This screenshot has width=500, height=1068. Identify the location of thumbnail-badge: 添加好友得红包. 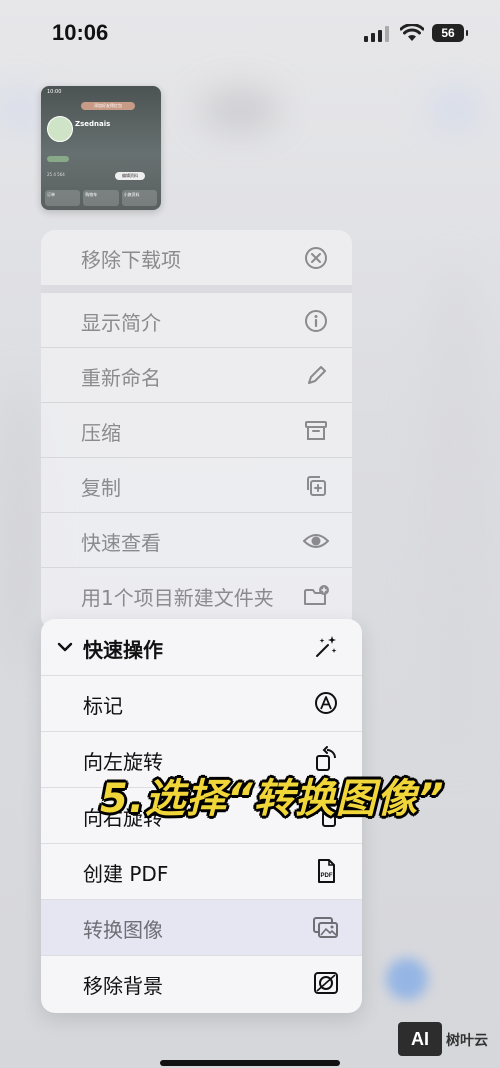
(108, 106).